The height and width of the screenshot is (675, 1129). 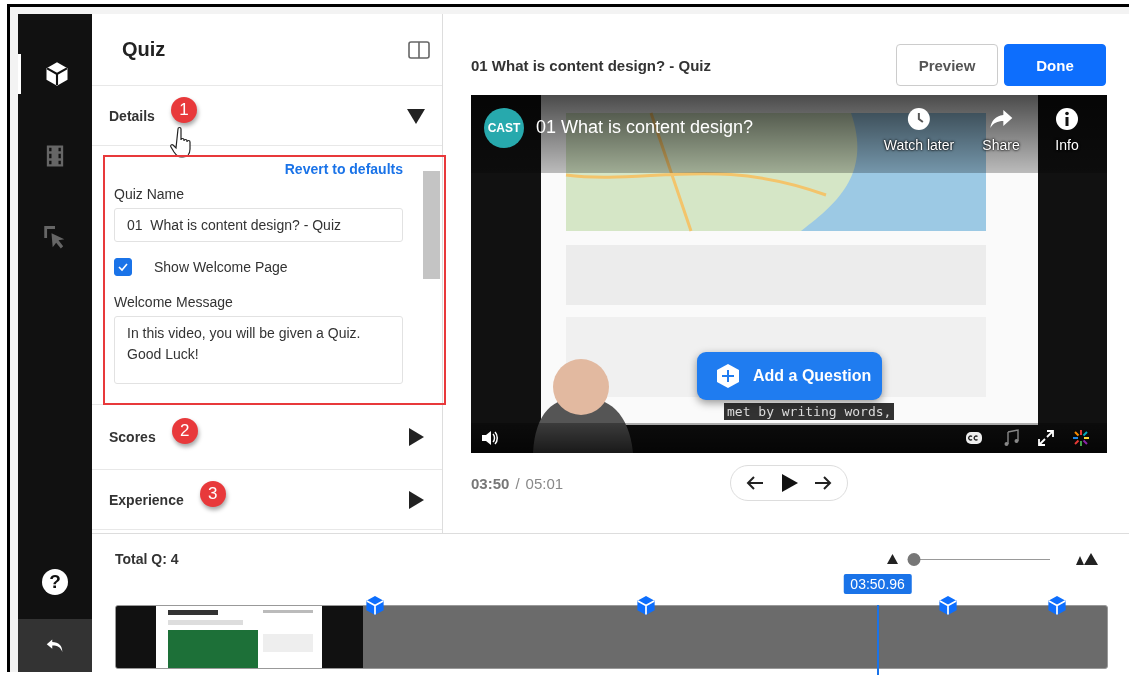 What do you see at coordinates (221, 267) in the screenshot?
I see `checkbox-label: Show Welcome Page` at bounding box center [221, 267].